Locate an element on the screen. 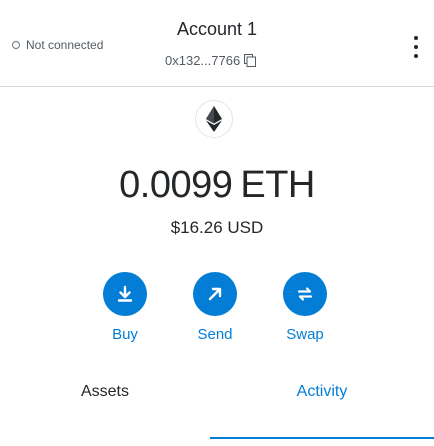 This screenshot has height=446, width=434. connection-status-label: Not connected is located at coordinates (65, 45).